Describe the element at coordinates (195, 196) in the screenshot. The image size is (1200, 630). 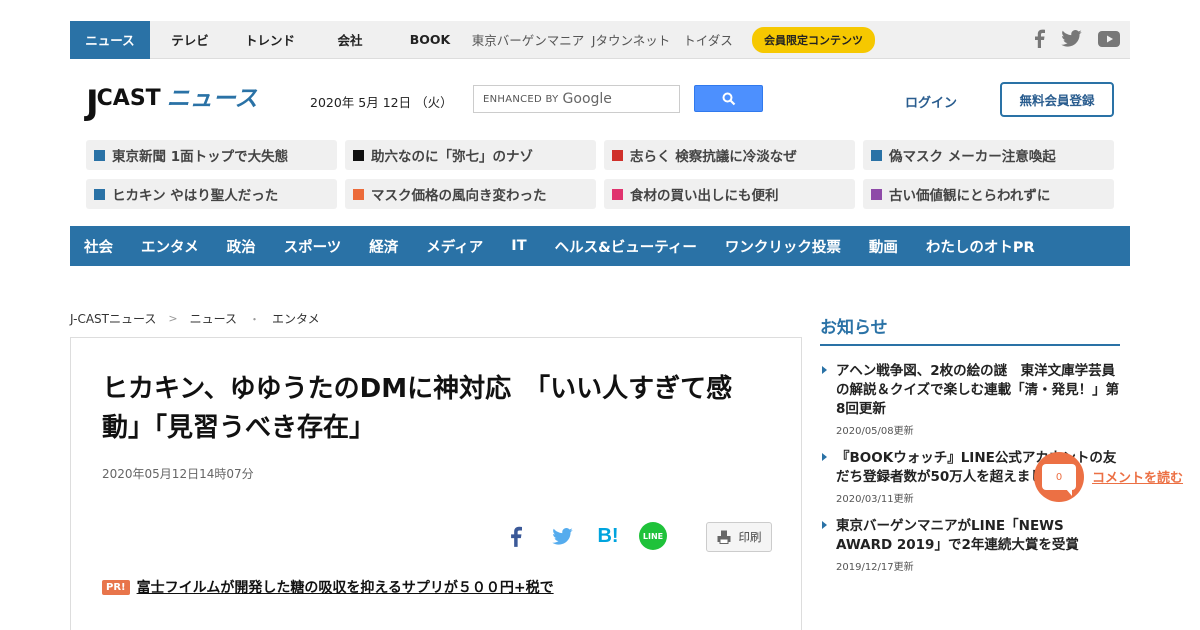
I see `headline-text: ヒカキン やはり聖人だった` at that location.